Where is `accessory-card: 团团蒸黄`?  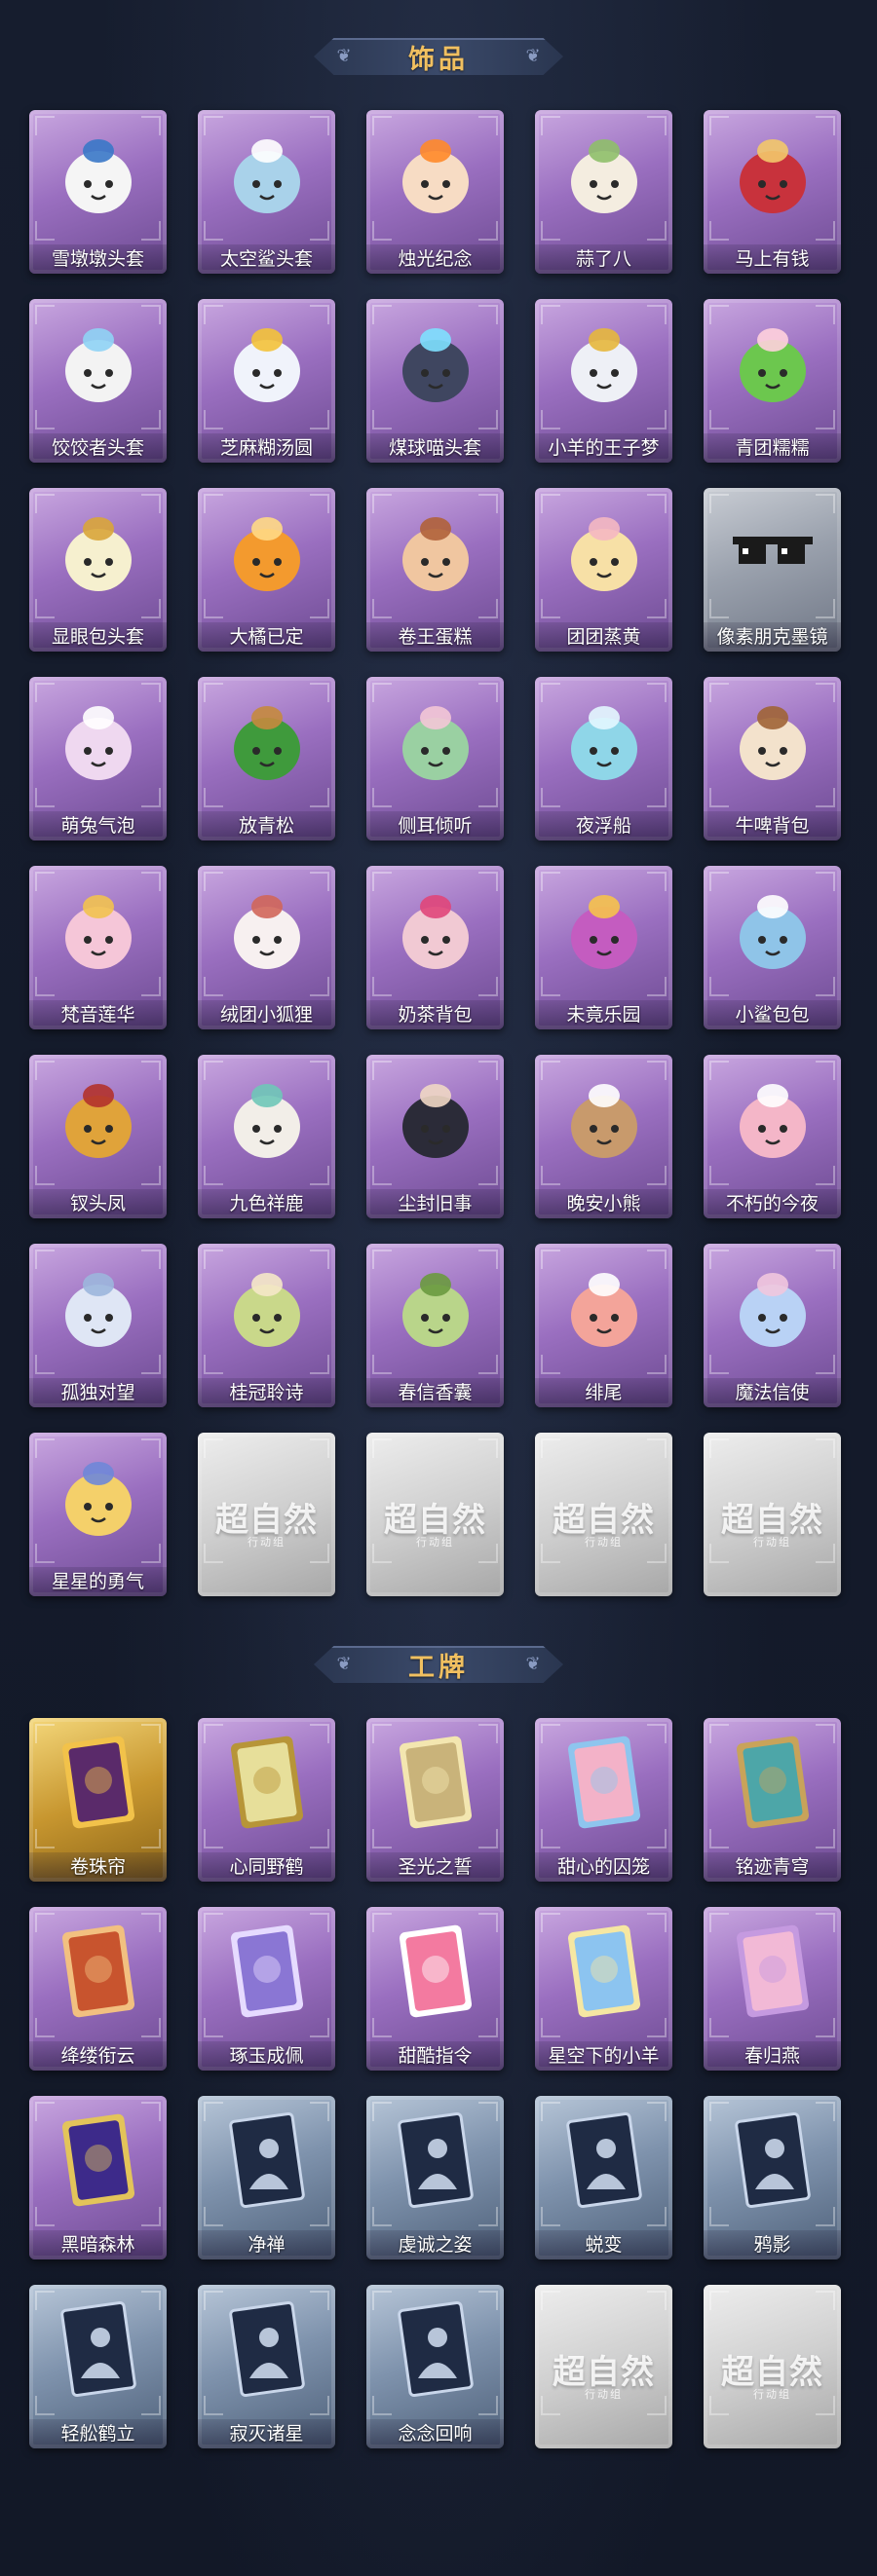
accessory-card: 团团蒸黄 is located at coordinates (603, 570).